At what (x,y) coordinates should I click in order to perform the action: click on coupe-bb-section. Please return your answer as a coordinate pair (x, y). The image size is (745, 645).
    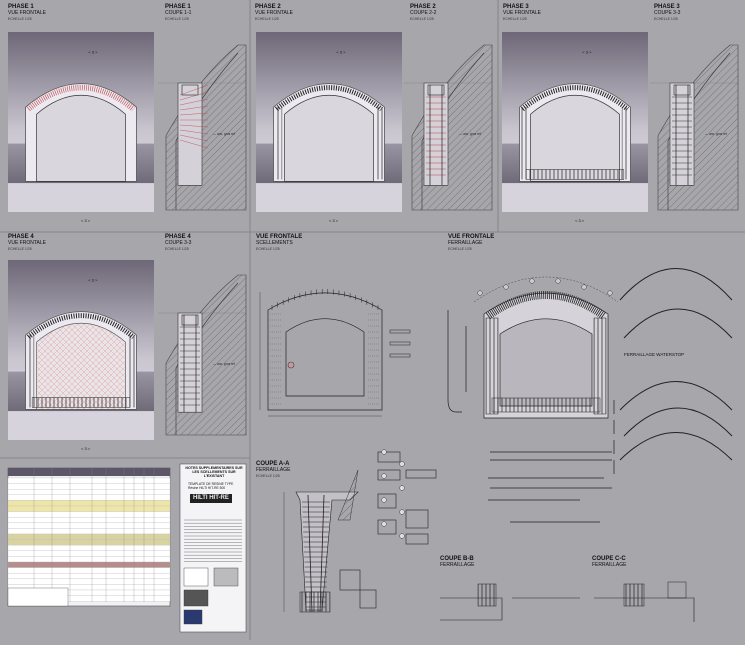
    Looking at the image, I should click on (487, 595).